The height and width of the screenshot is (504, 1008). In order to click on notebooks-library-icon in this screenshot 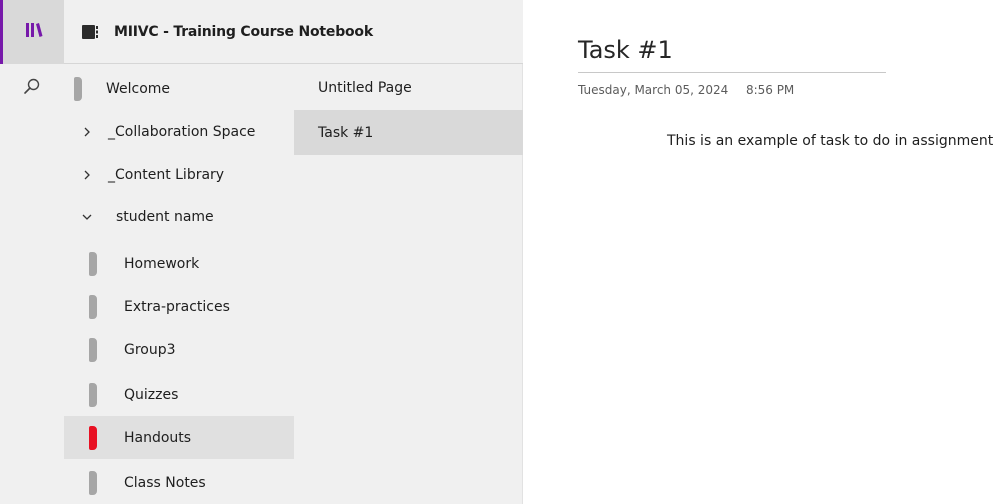, I will do `click(34, 32)`.